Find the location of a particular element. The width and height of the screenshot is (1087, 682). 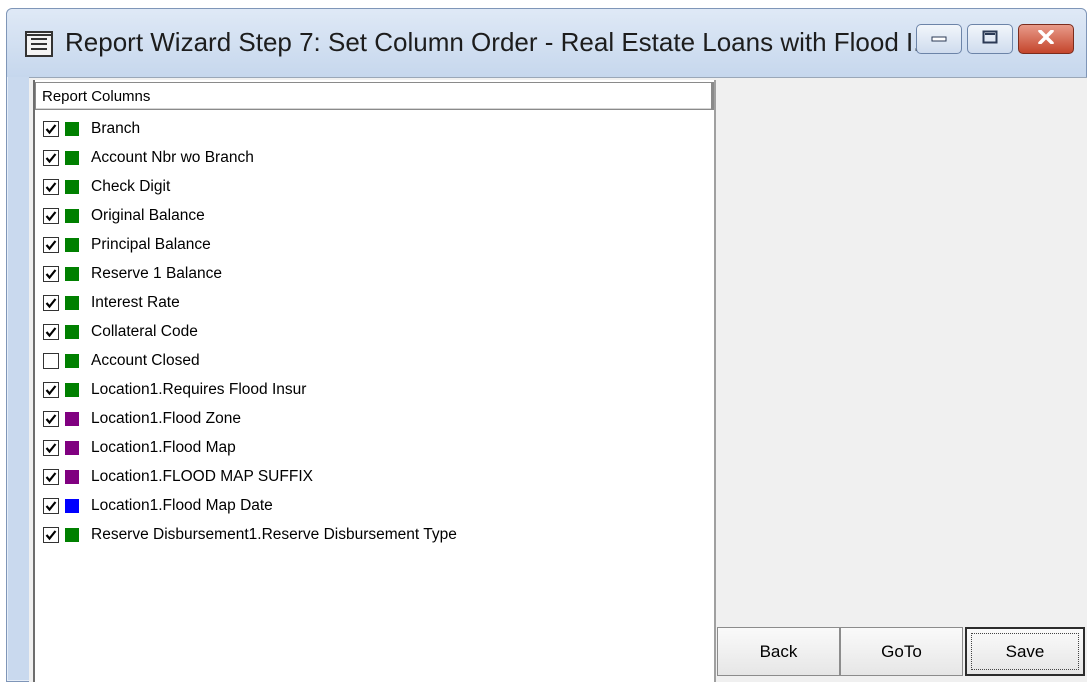

list-item-label: Collateral Code is located at coordinates (144, 331).